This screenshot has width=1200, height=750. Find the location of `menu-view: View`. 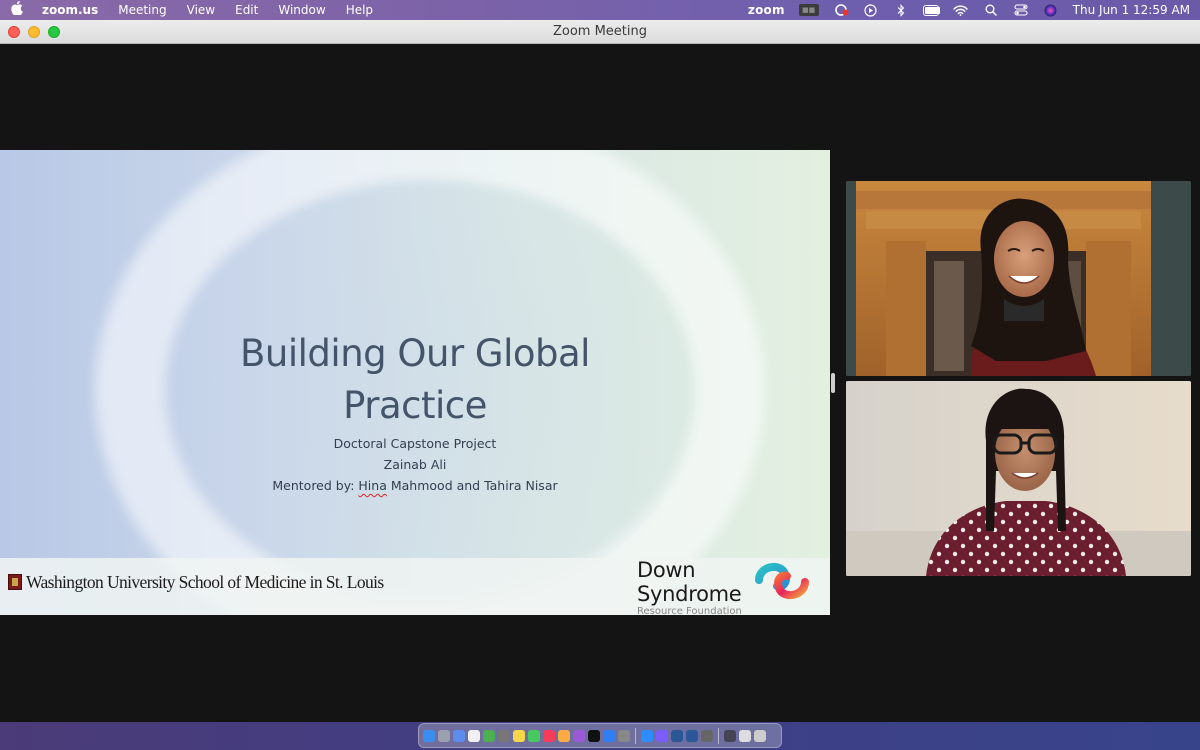

menu-view: View is located at coordinates (201, 10).